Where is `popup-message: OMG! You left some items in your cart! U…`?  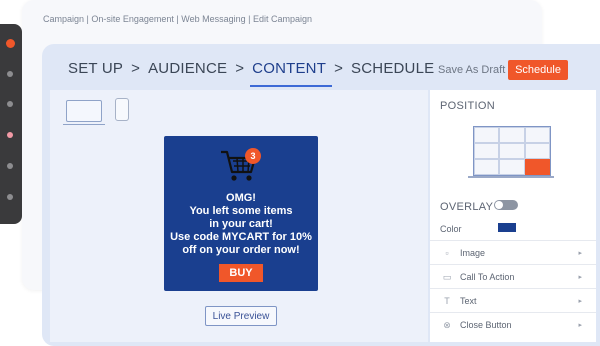
popup-message: OMG! You left some items in your cart! U… is located at coordinates (241, 224).